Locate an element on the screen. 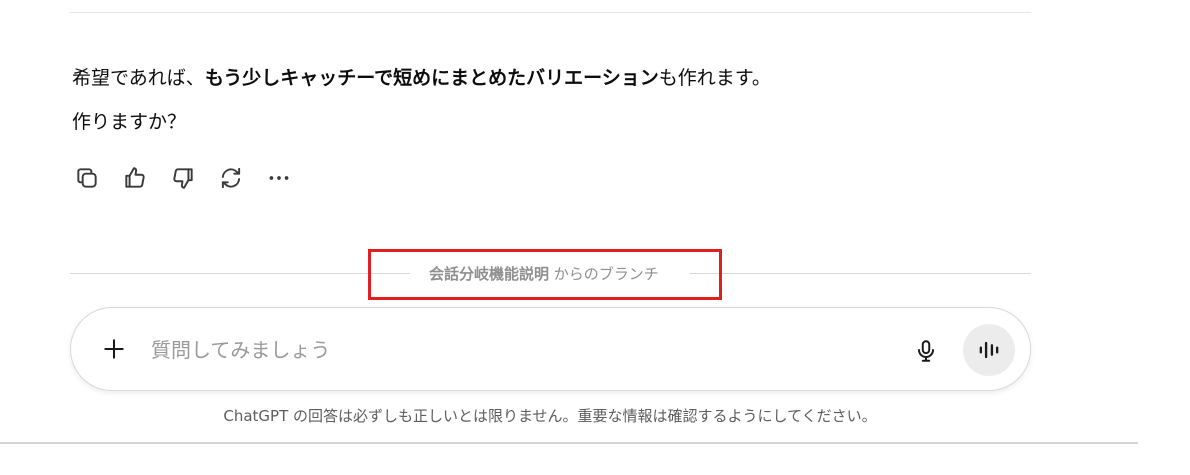 Image resolution: width=1190 pixels, height=475 pixels. top-divider is located at coordinates (550, 12).